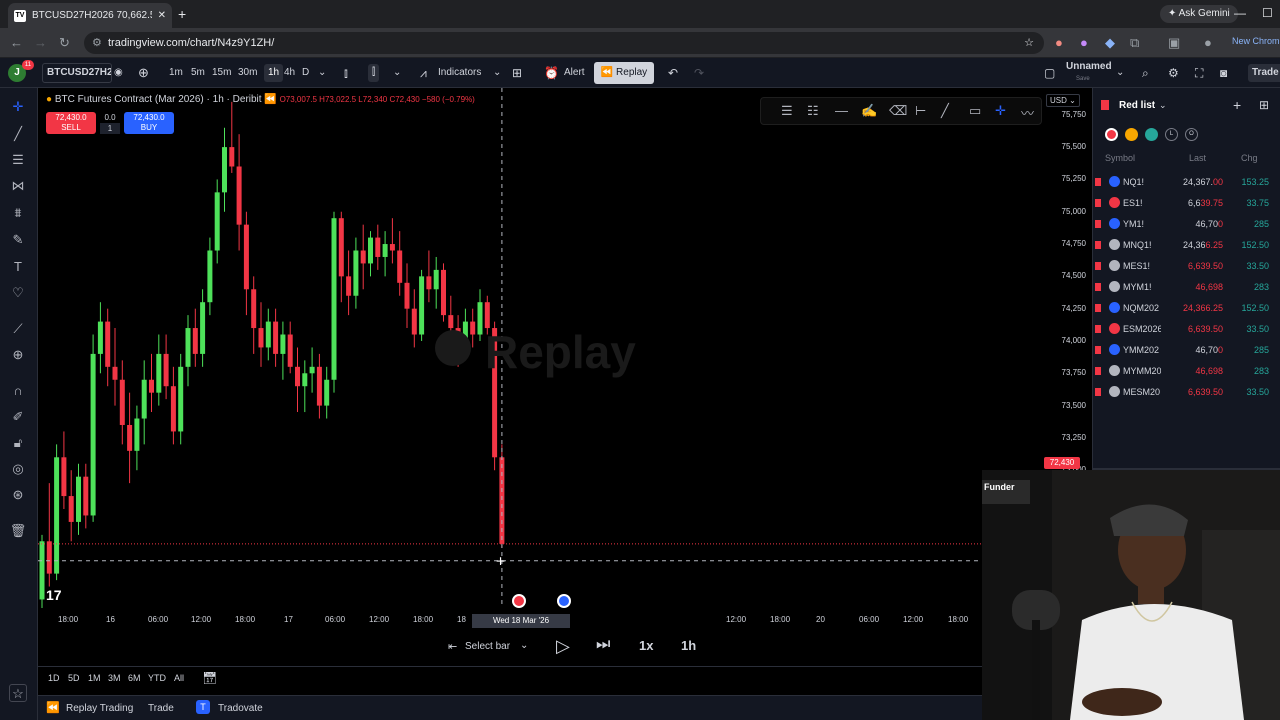  What do you see at coordinates (497, 73) in the screenshot?
I see `indicators-dropdown-icon: ⌄` at bounding box center [497, 73].